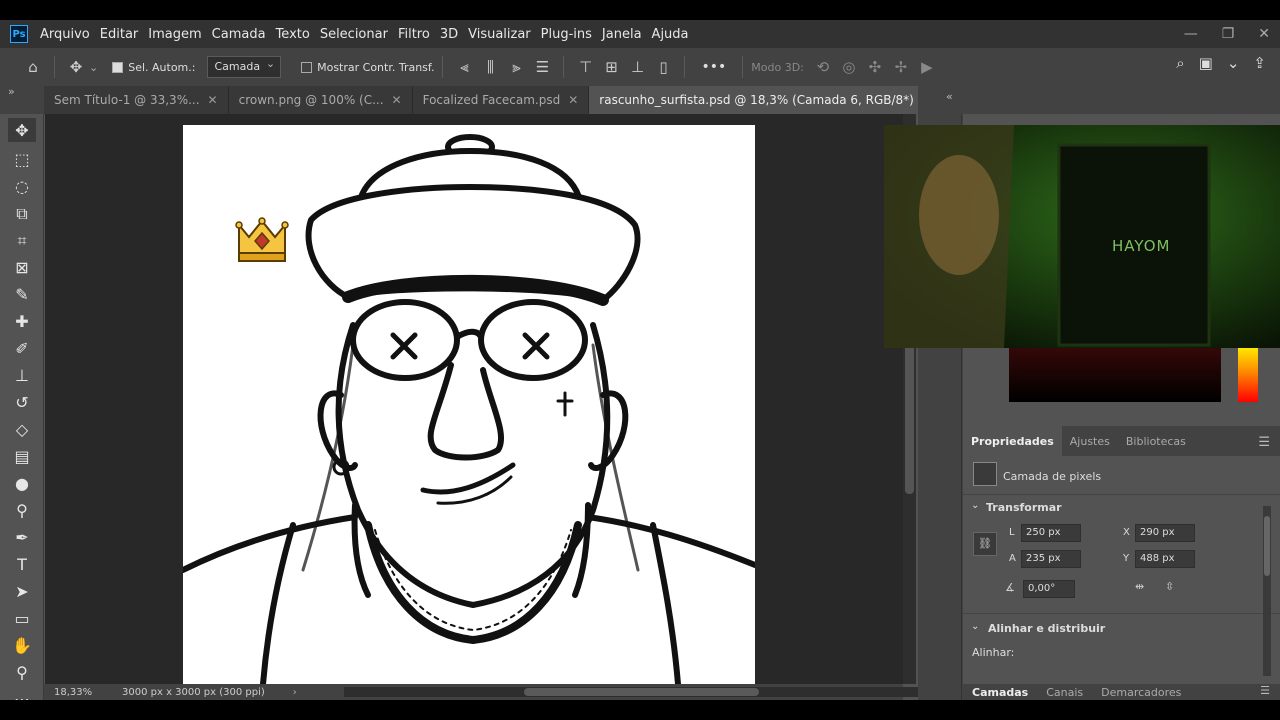  What do you see at coordinates (516, 67) in the screenshot?
I see `align-right-icon: ⫸` at bounding box center [516, 67].